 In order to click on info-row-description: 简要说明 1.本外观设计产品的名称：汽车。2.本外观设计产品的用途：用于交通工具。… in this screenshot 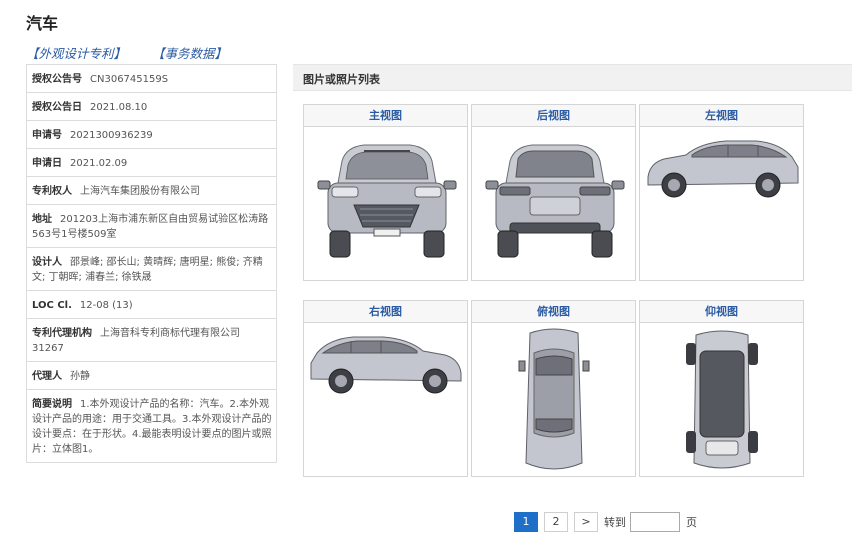, I will do `click(151, 425)`.